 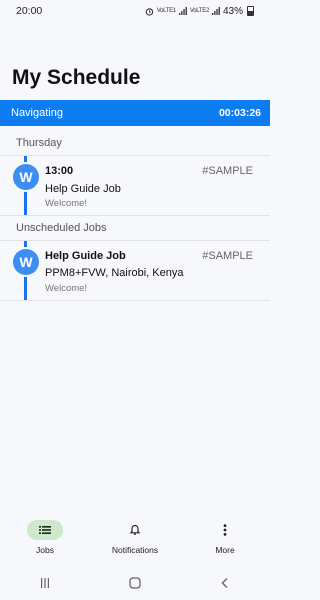 I want to click on status-bar: 20:00 VoLTE1 VoLTE2 43%, so click(x=135, y=11).